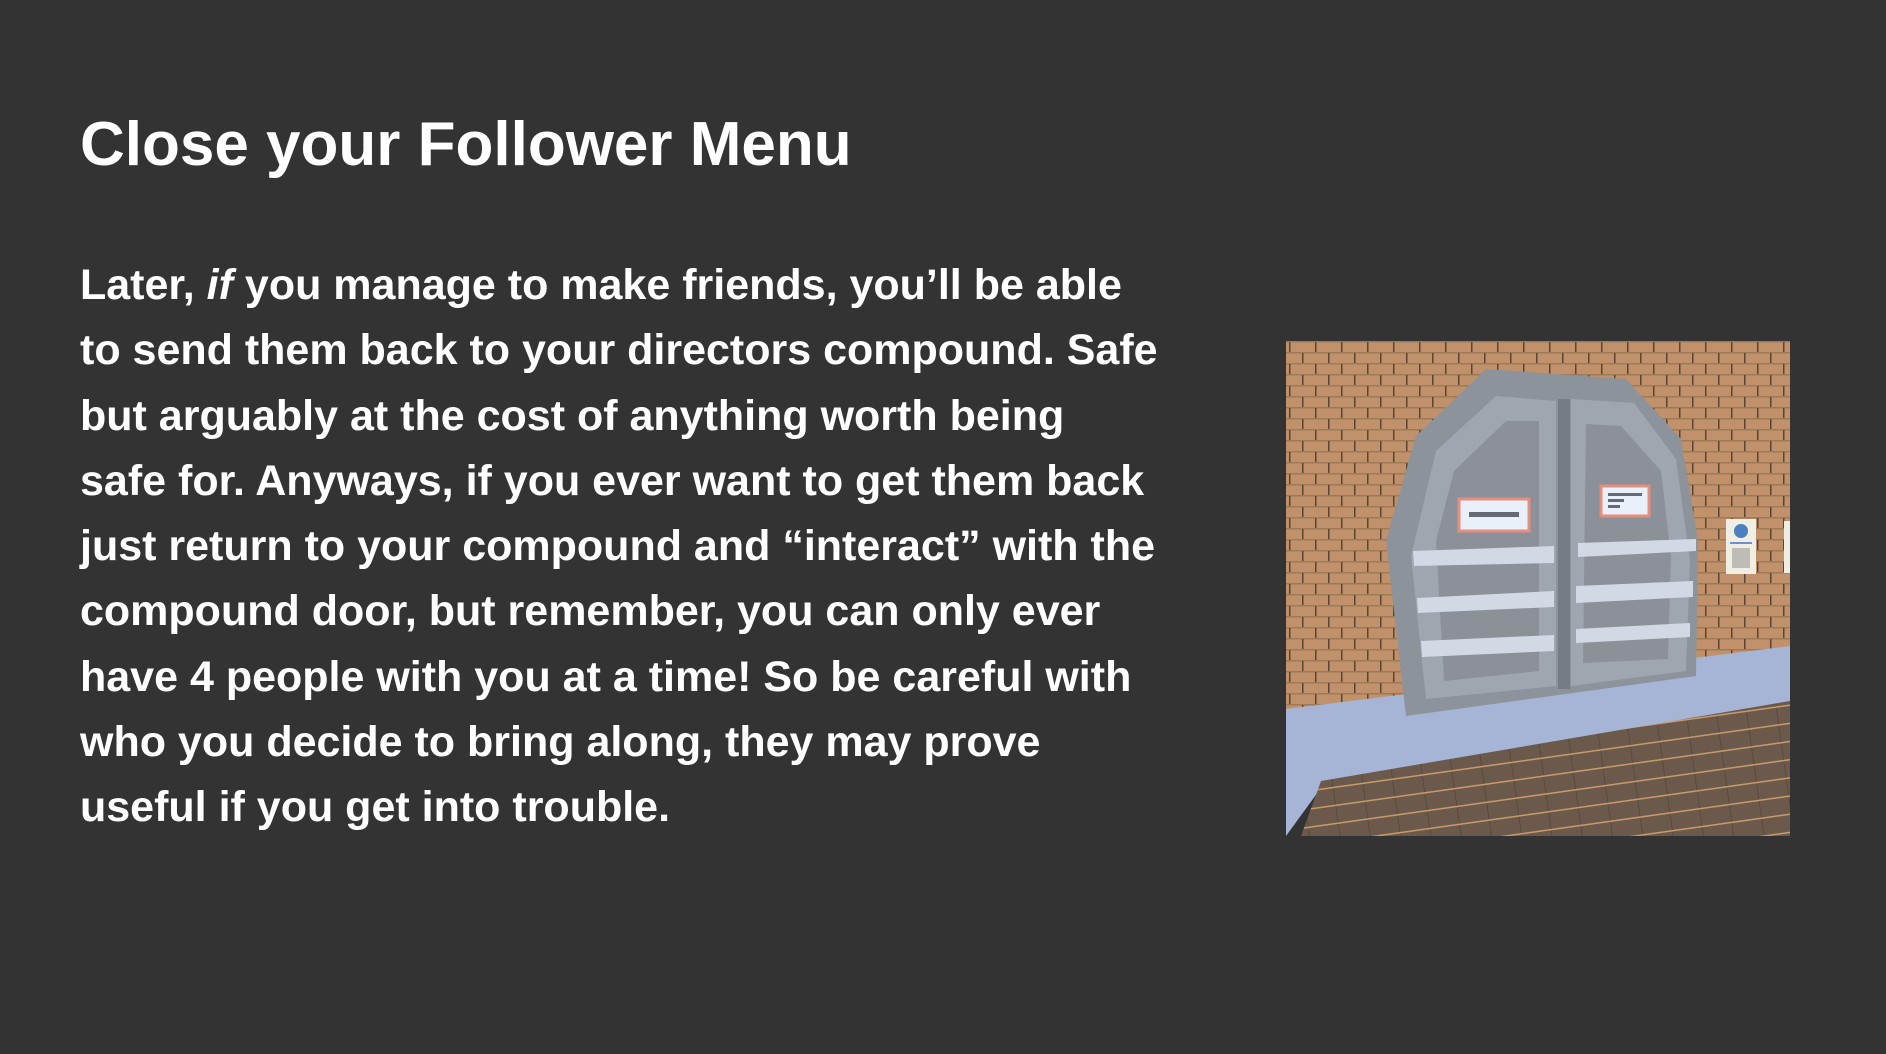 Image resolution: width=1886 pixels, height=1054 pixels. What do you see at coordinates (466, 144) in the screenshot?
I see `slide-title: Close your Follower Menu` at bounding box center [466, 144].